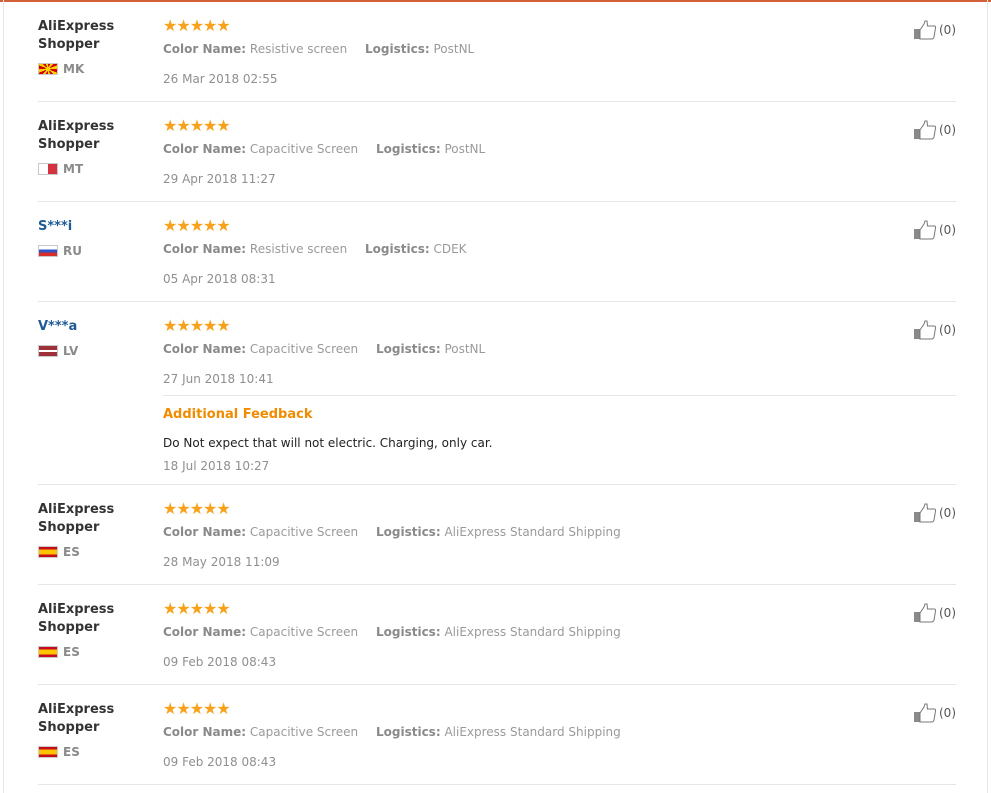  I want to click on flag-mk-icon, so click(48, 69).